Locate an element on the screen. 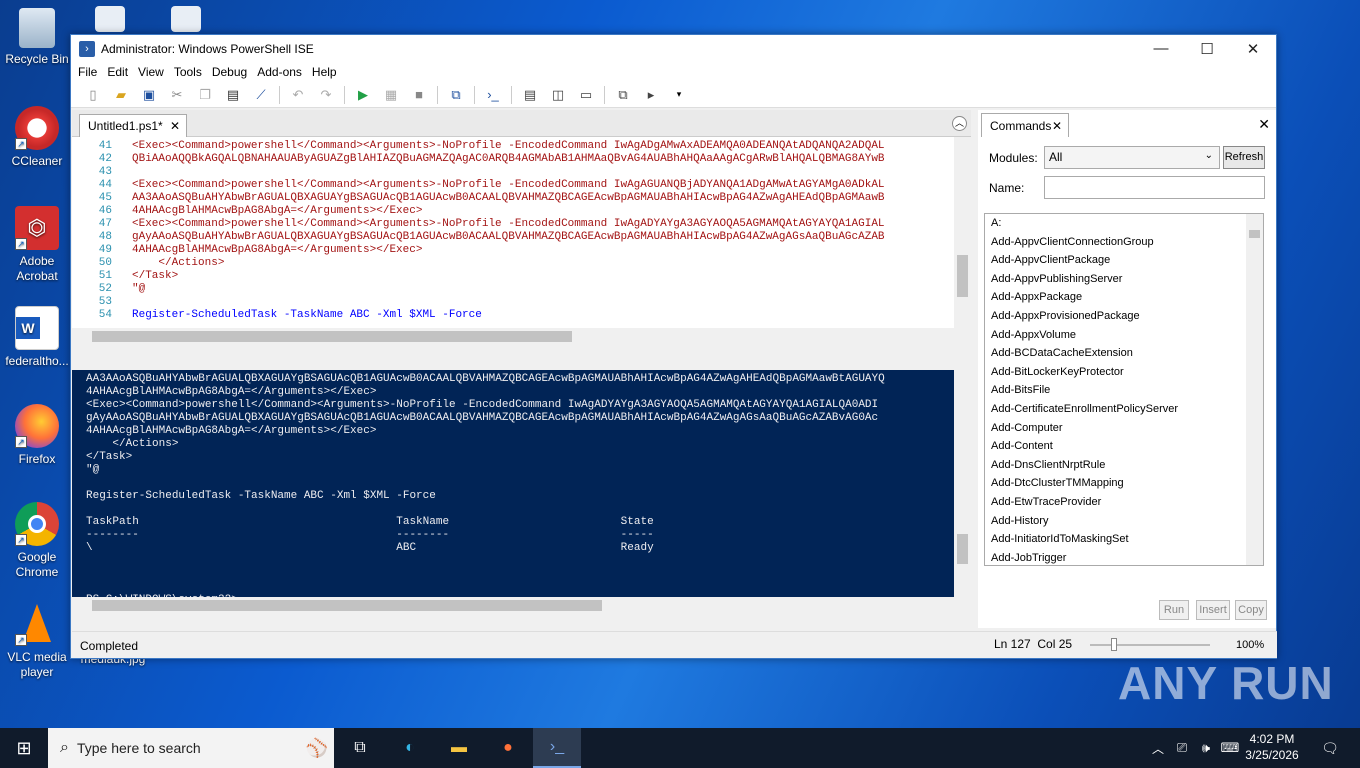  minimize-button: — is located at coordinates (1161, 48).